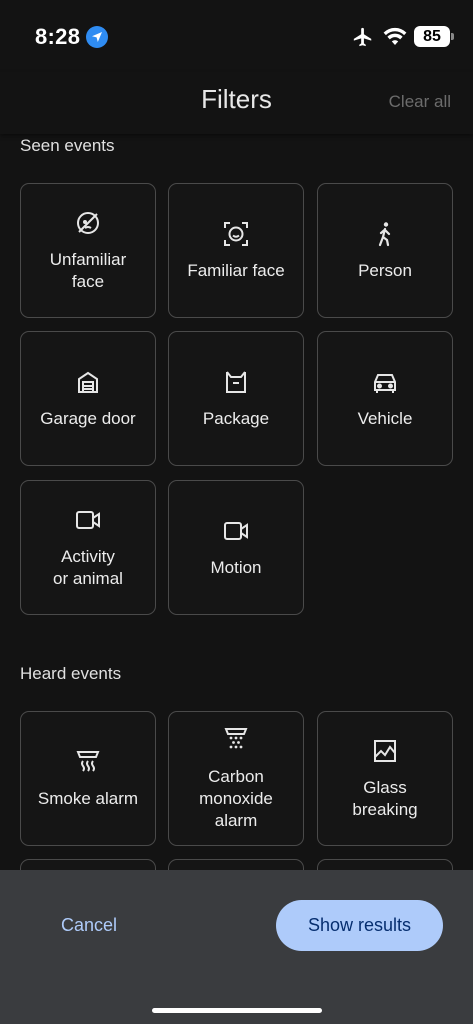 Image resolution: width=473 pixels, height=1024 pixels. I want to click on filter-glass-breaking: Glass breaking, so click(385, 778).